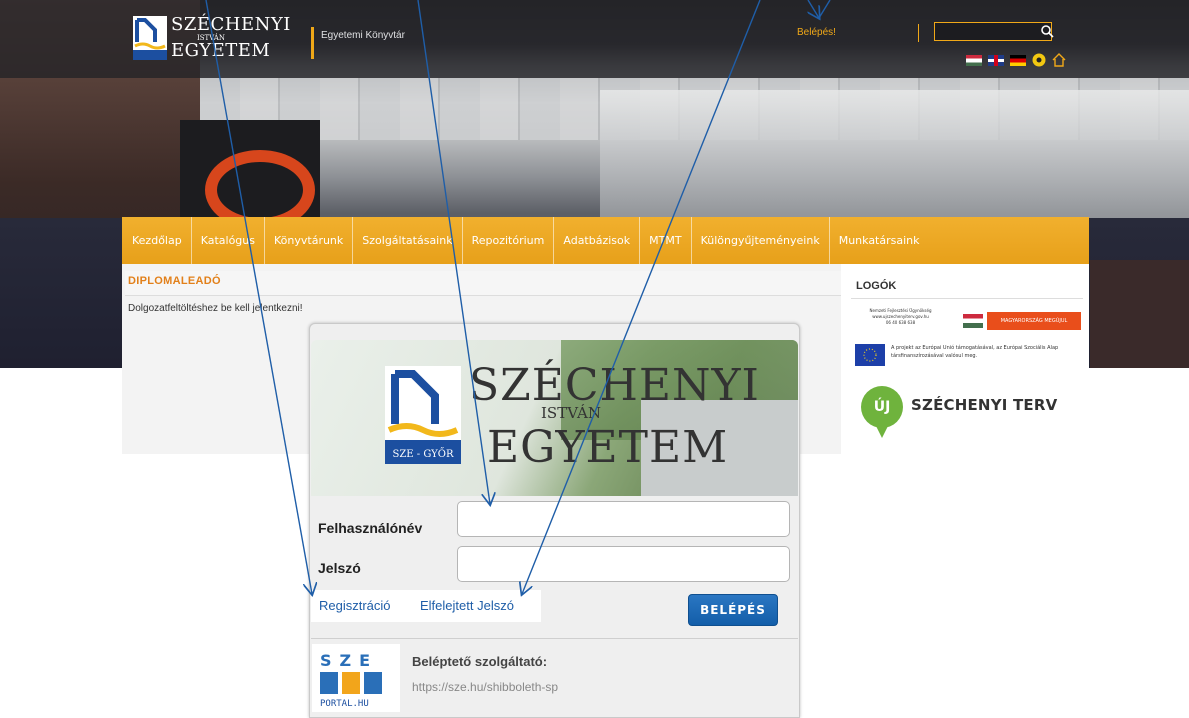  What do you see at coordinates (467, 605) in the screenshot?
I see `forgot-password-link: Elfelejtett Jelszó` at bounding box center [467, 605].